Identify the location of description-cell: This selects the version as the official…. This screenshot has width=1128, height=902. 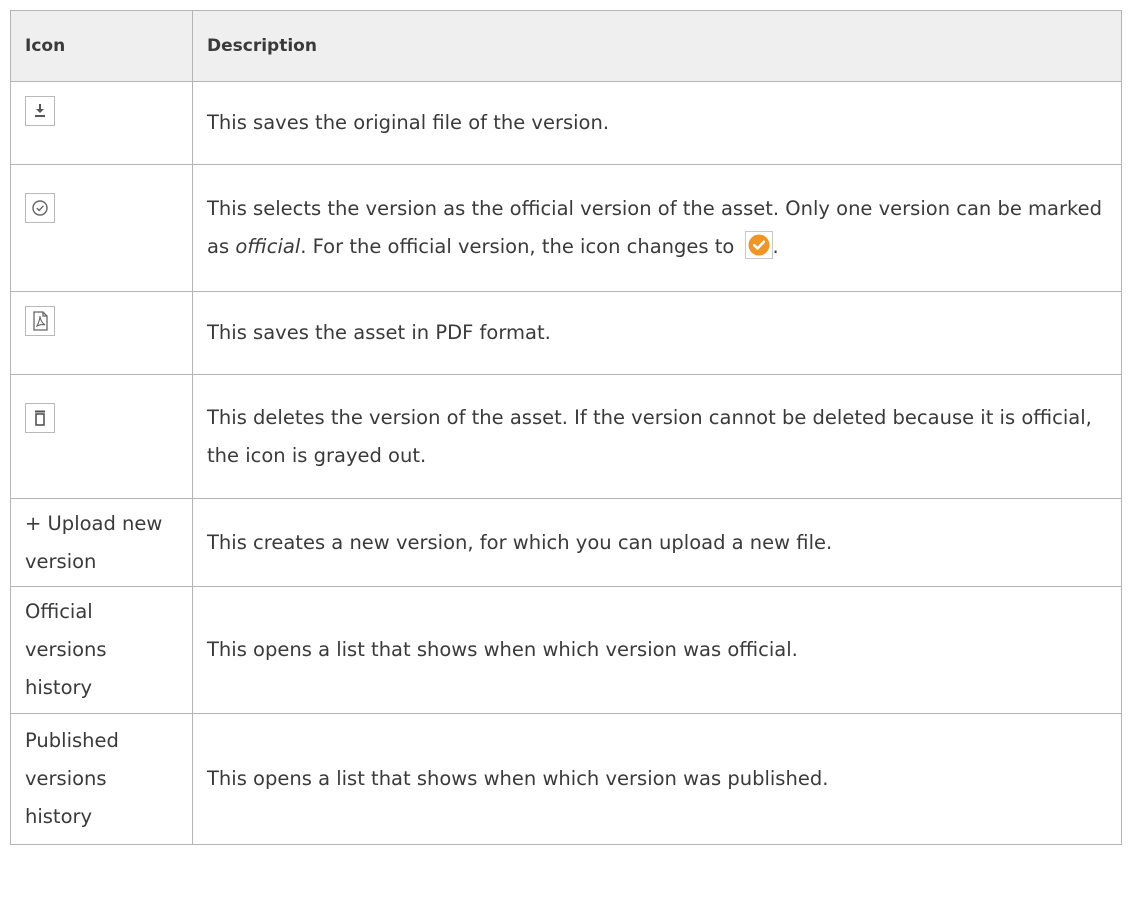
(657, 228).